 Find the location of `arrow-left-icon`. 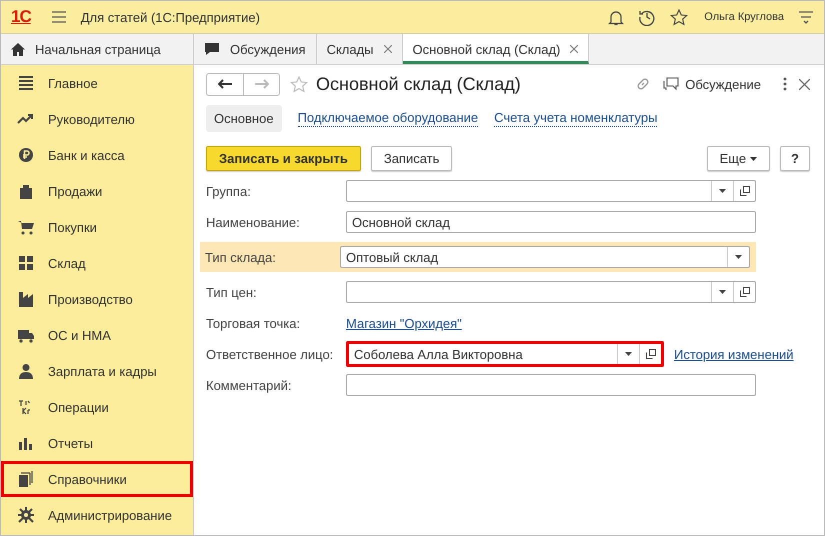

arrow-left-icon is located at coordinates (225, 84).